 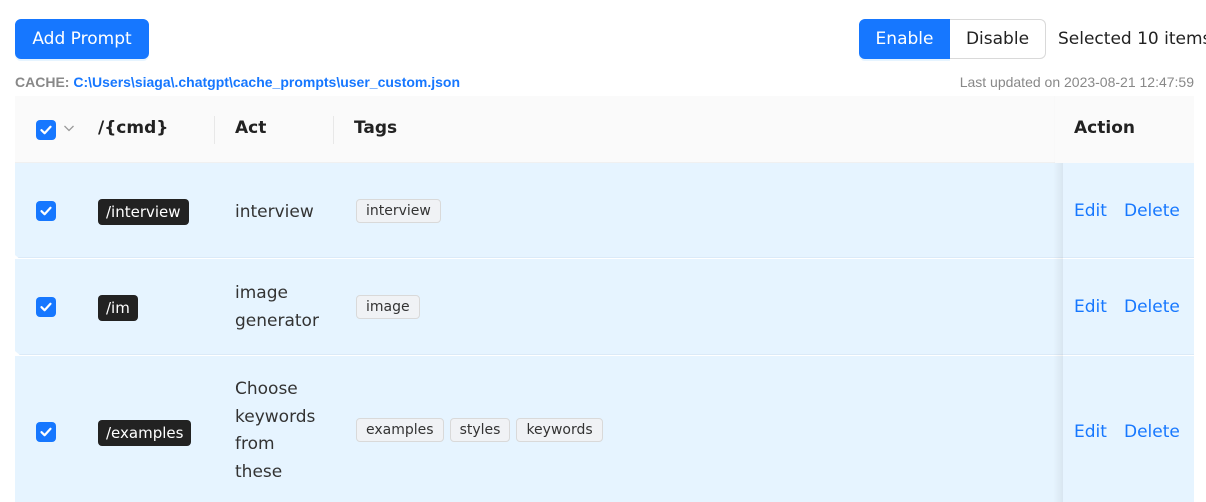 What do you see at coordinates (82, 39) in the screenshot?
I see `add-prompt-button: Add Prompt` at bounding box center [82, 39].